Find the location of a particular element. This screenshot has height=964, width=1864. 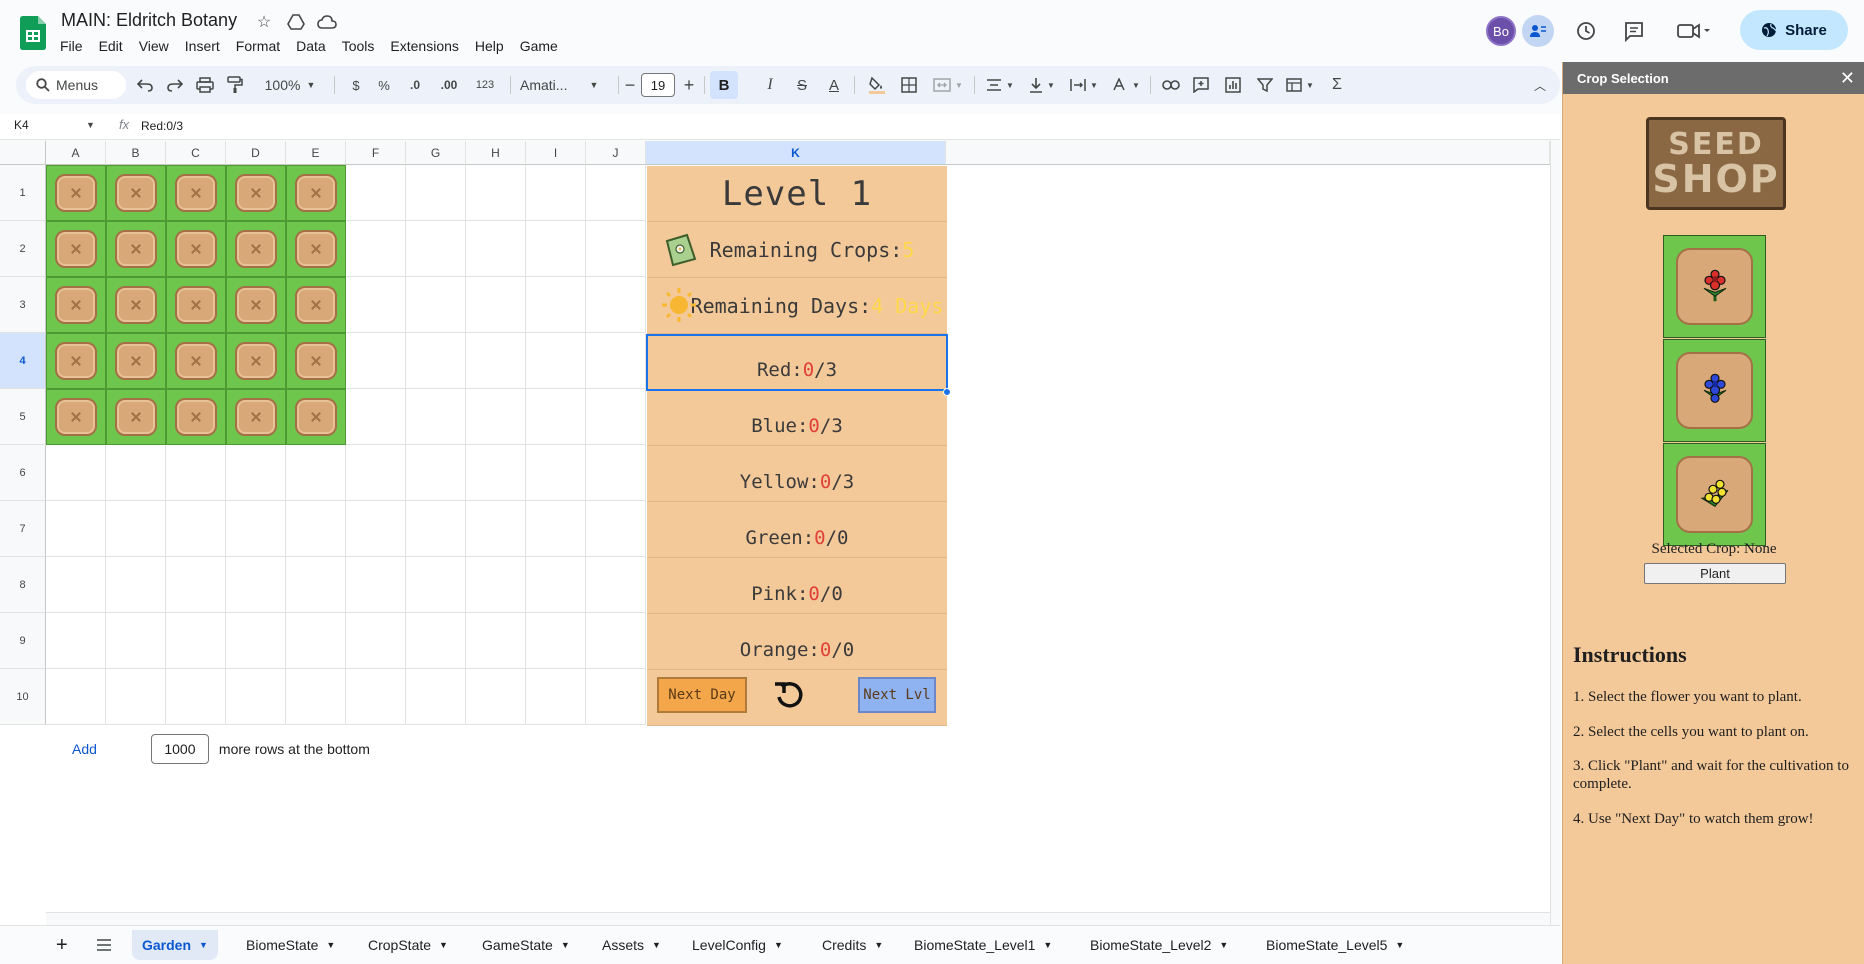

green-count-cell: Green: 0/0 is located at coordinates (797, 530).